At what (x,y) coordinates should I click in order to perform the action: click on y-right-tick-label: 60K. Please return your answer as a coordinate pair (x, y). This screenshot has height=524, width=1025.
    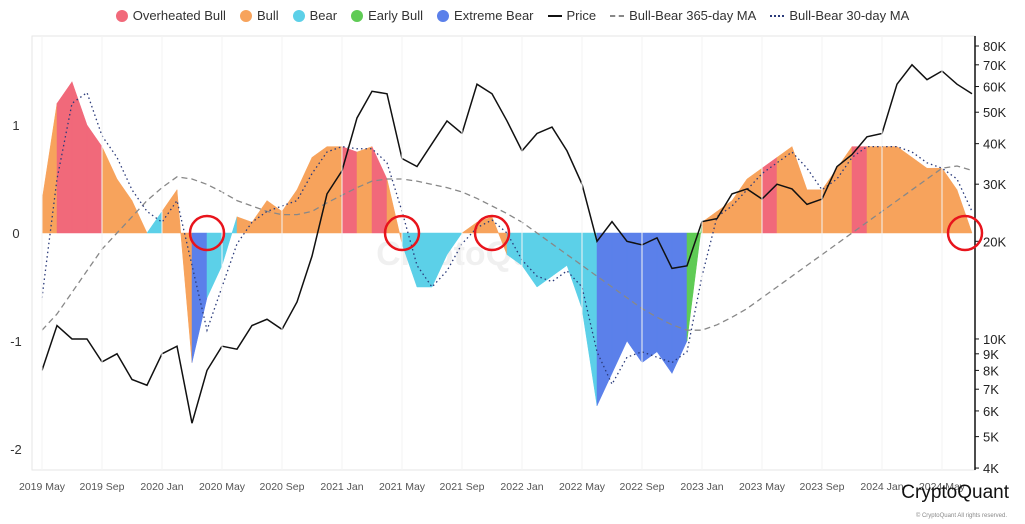
    Looking at the image, I should click on (994, 87).